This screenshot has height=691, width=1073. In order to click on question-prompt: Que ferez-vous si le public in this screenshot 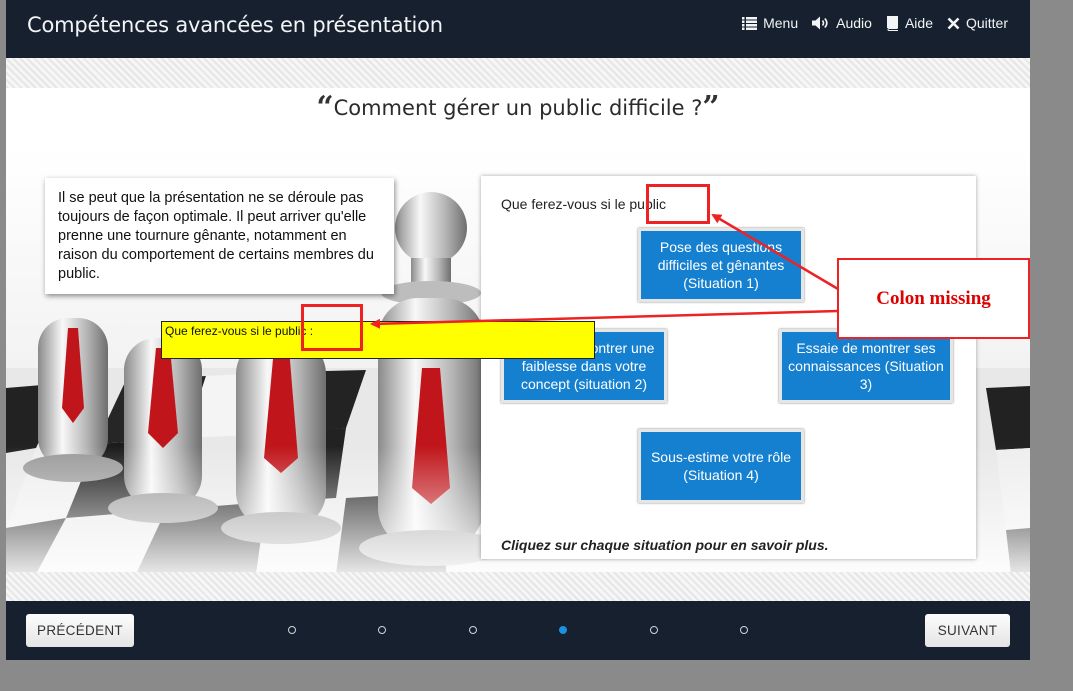, I will do `click(583, 204)`.